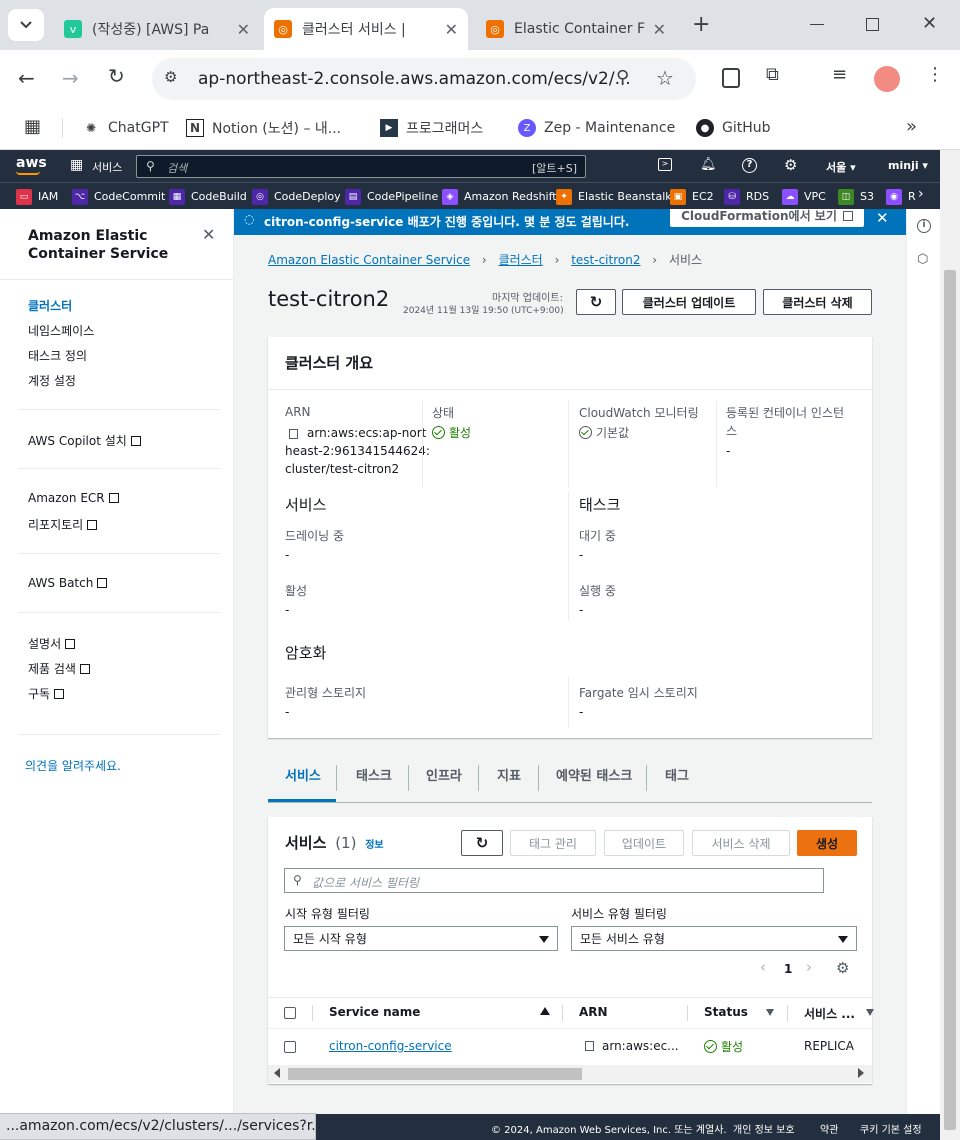 The image size is (960, 1140). What do you see at coordinates (107, 167) in the screenshot?
I see `services-menu-label: 서비스` at bounding box center [107, 167].